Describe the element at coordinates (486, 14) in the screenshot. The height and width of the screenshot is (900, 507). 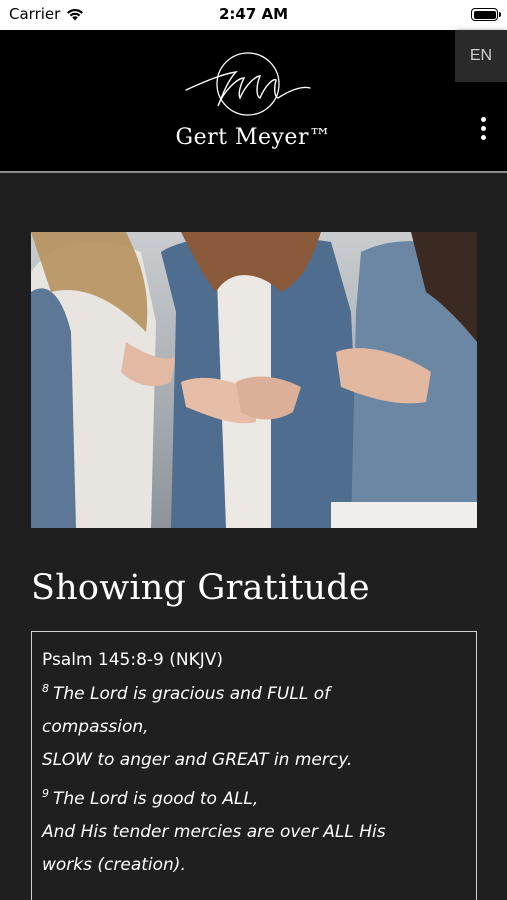
I see `battery-icon` at that location.